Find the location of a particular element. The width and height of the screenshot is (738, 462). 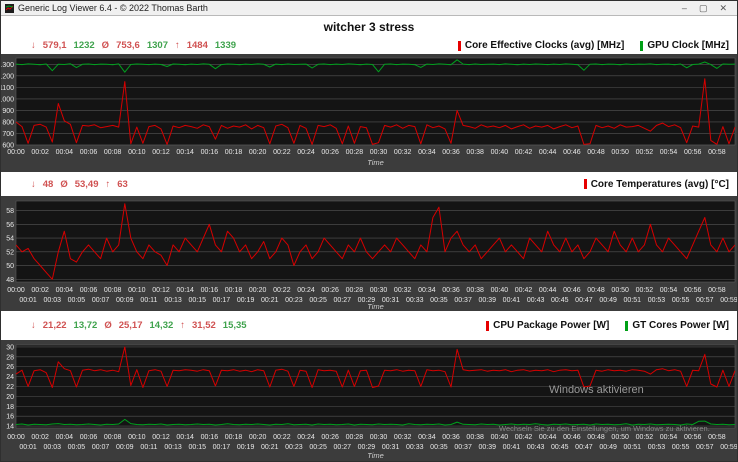

svg-text: 18 is located at coordinates (10, 407).